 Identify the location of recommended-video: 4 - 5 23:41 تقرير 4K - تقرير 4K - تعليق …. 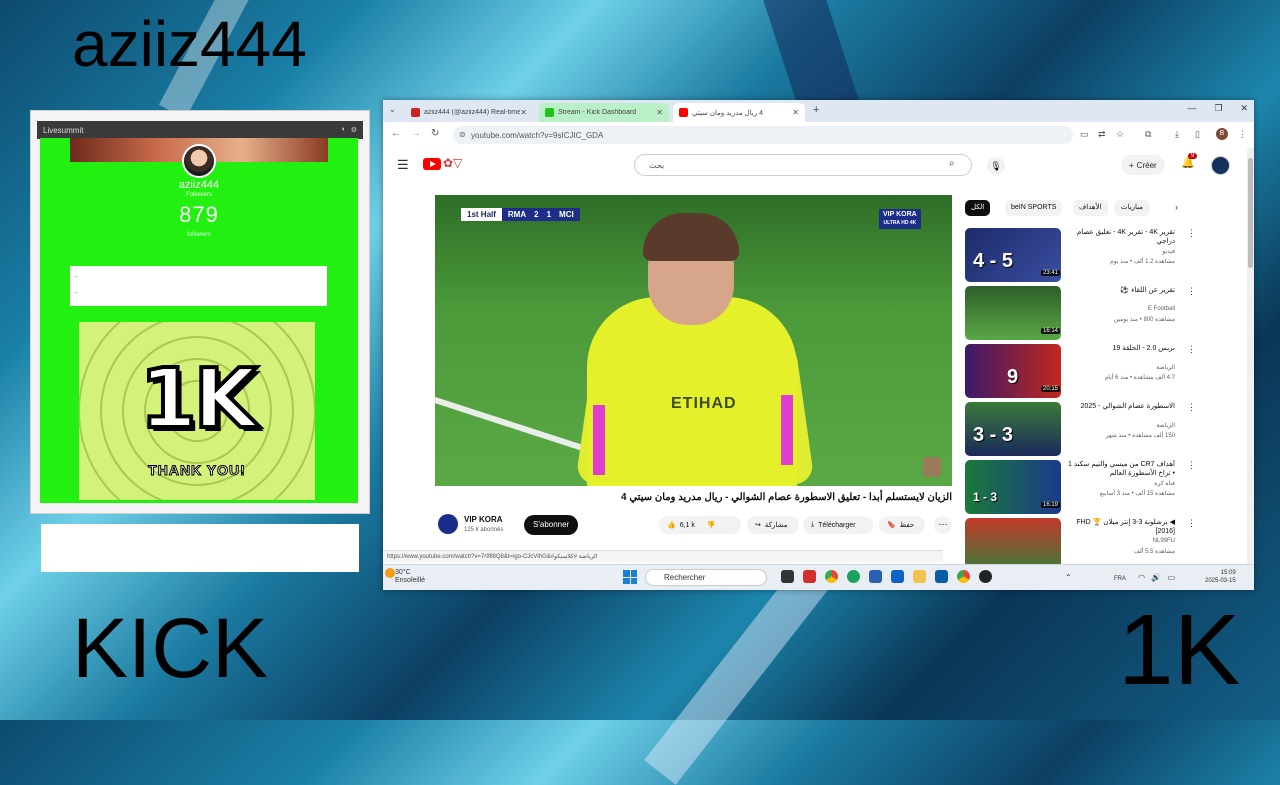
(1106, 255).